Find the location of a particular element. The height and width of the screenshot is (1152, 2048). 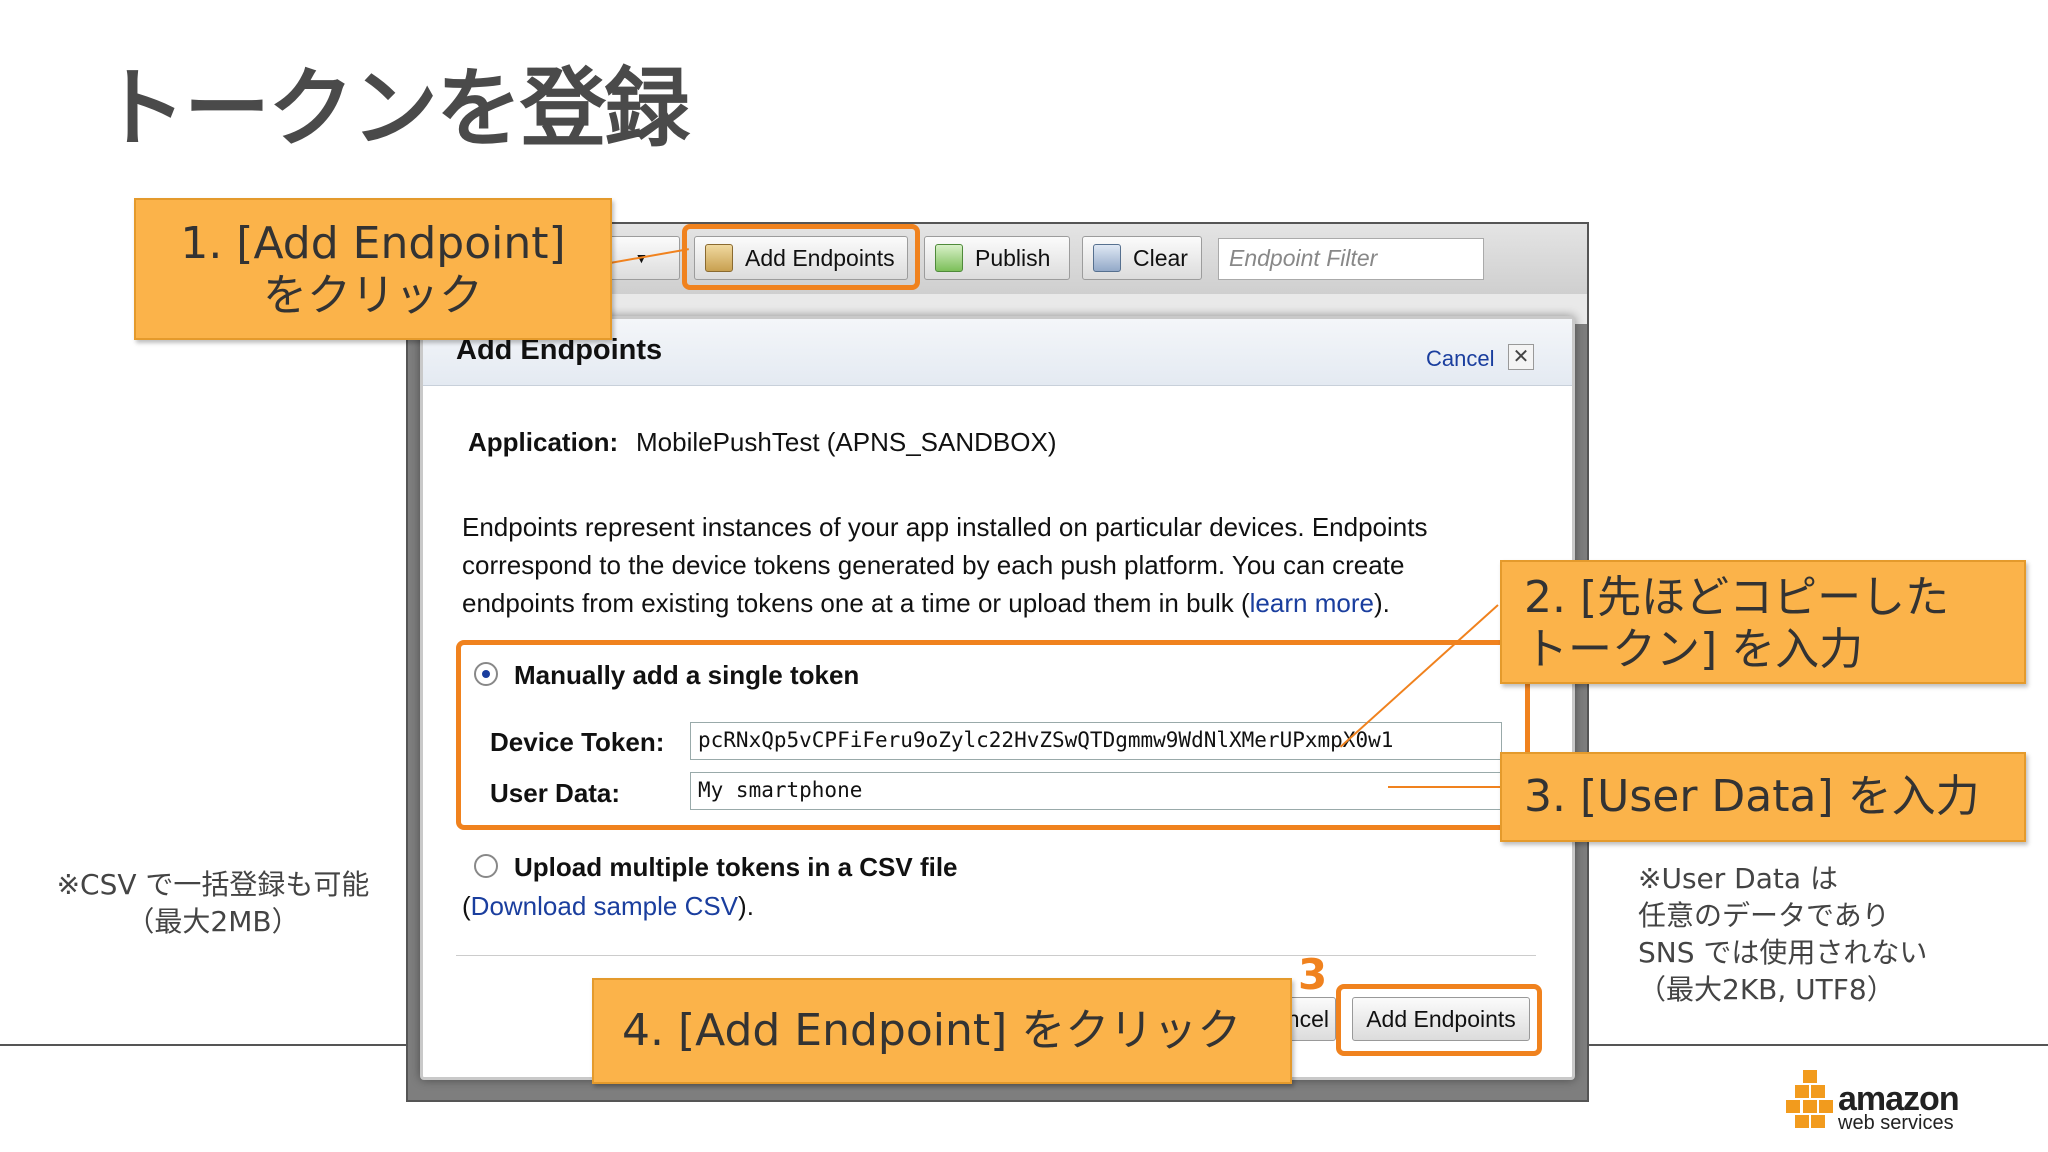

step-marker-number: 3 is located at coordinates (1313, 974).